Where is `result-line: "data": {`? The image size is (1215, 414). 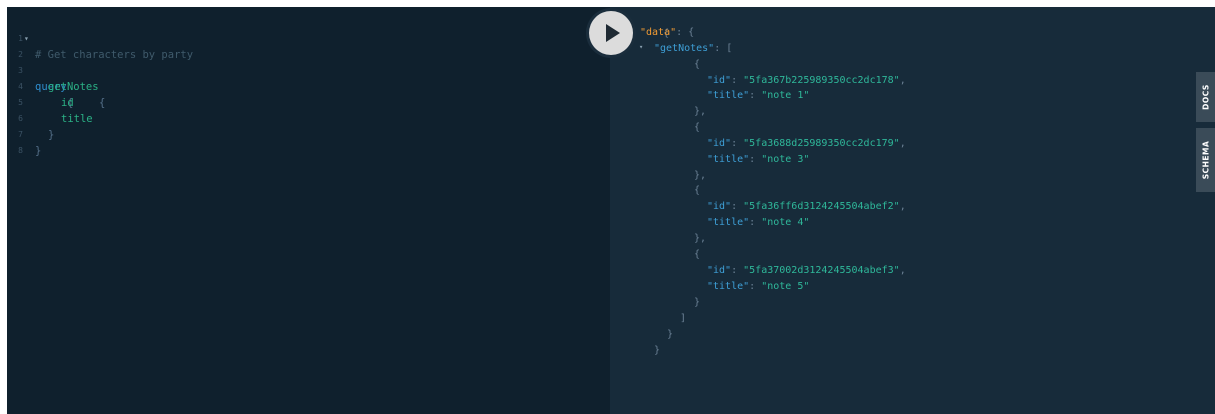 result-line: "data": { is located at coordinates (667, 33).